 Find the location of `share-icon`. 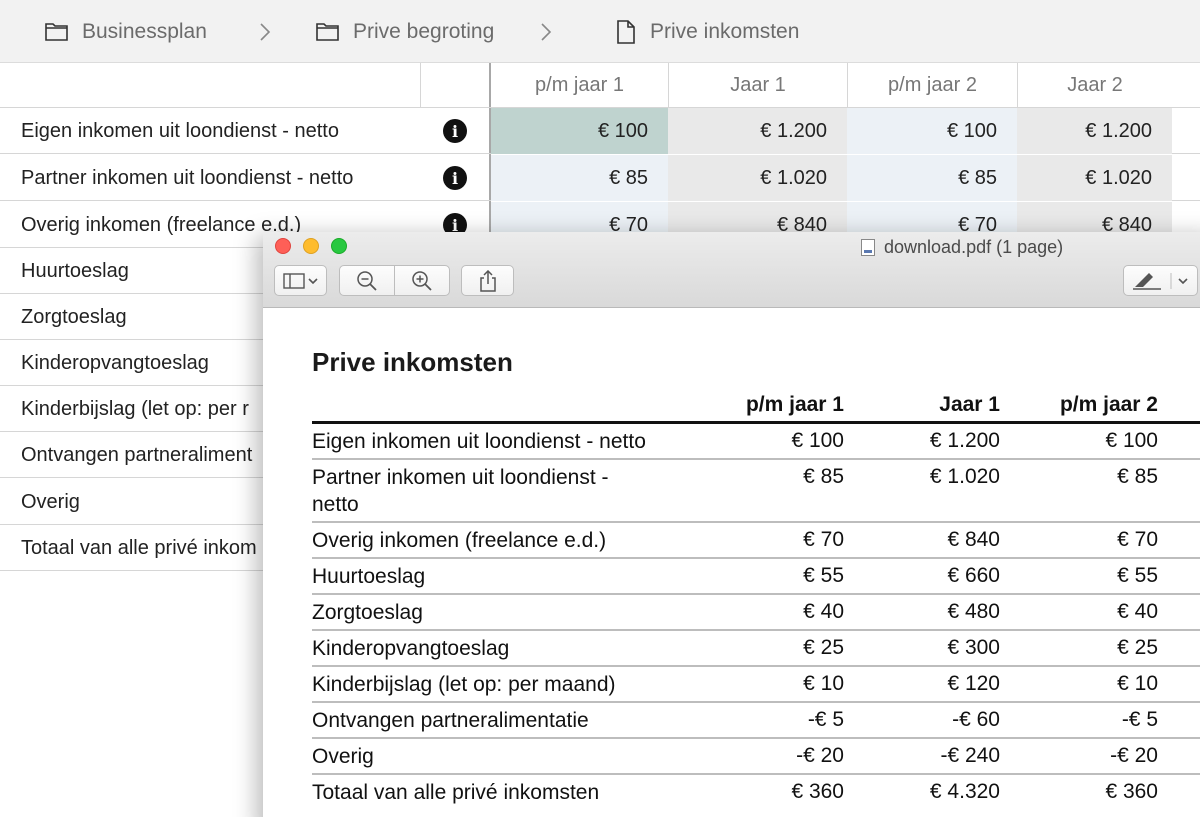

share-icon is located at coordinates (487, 280).